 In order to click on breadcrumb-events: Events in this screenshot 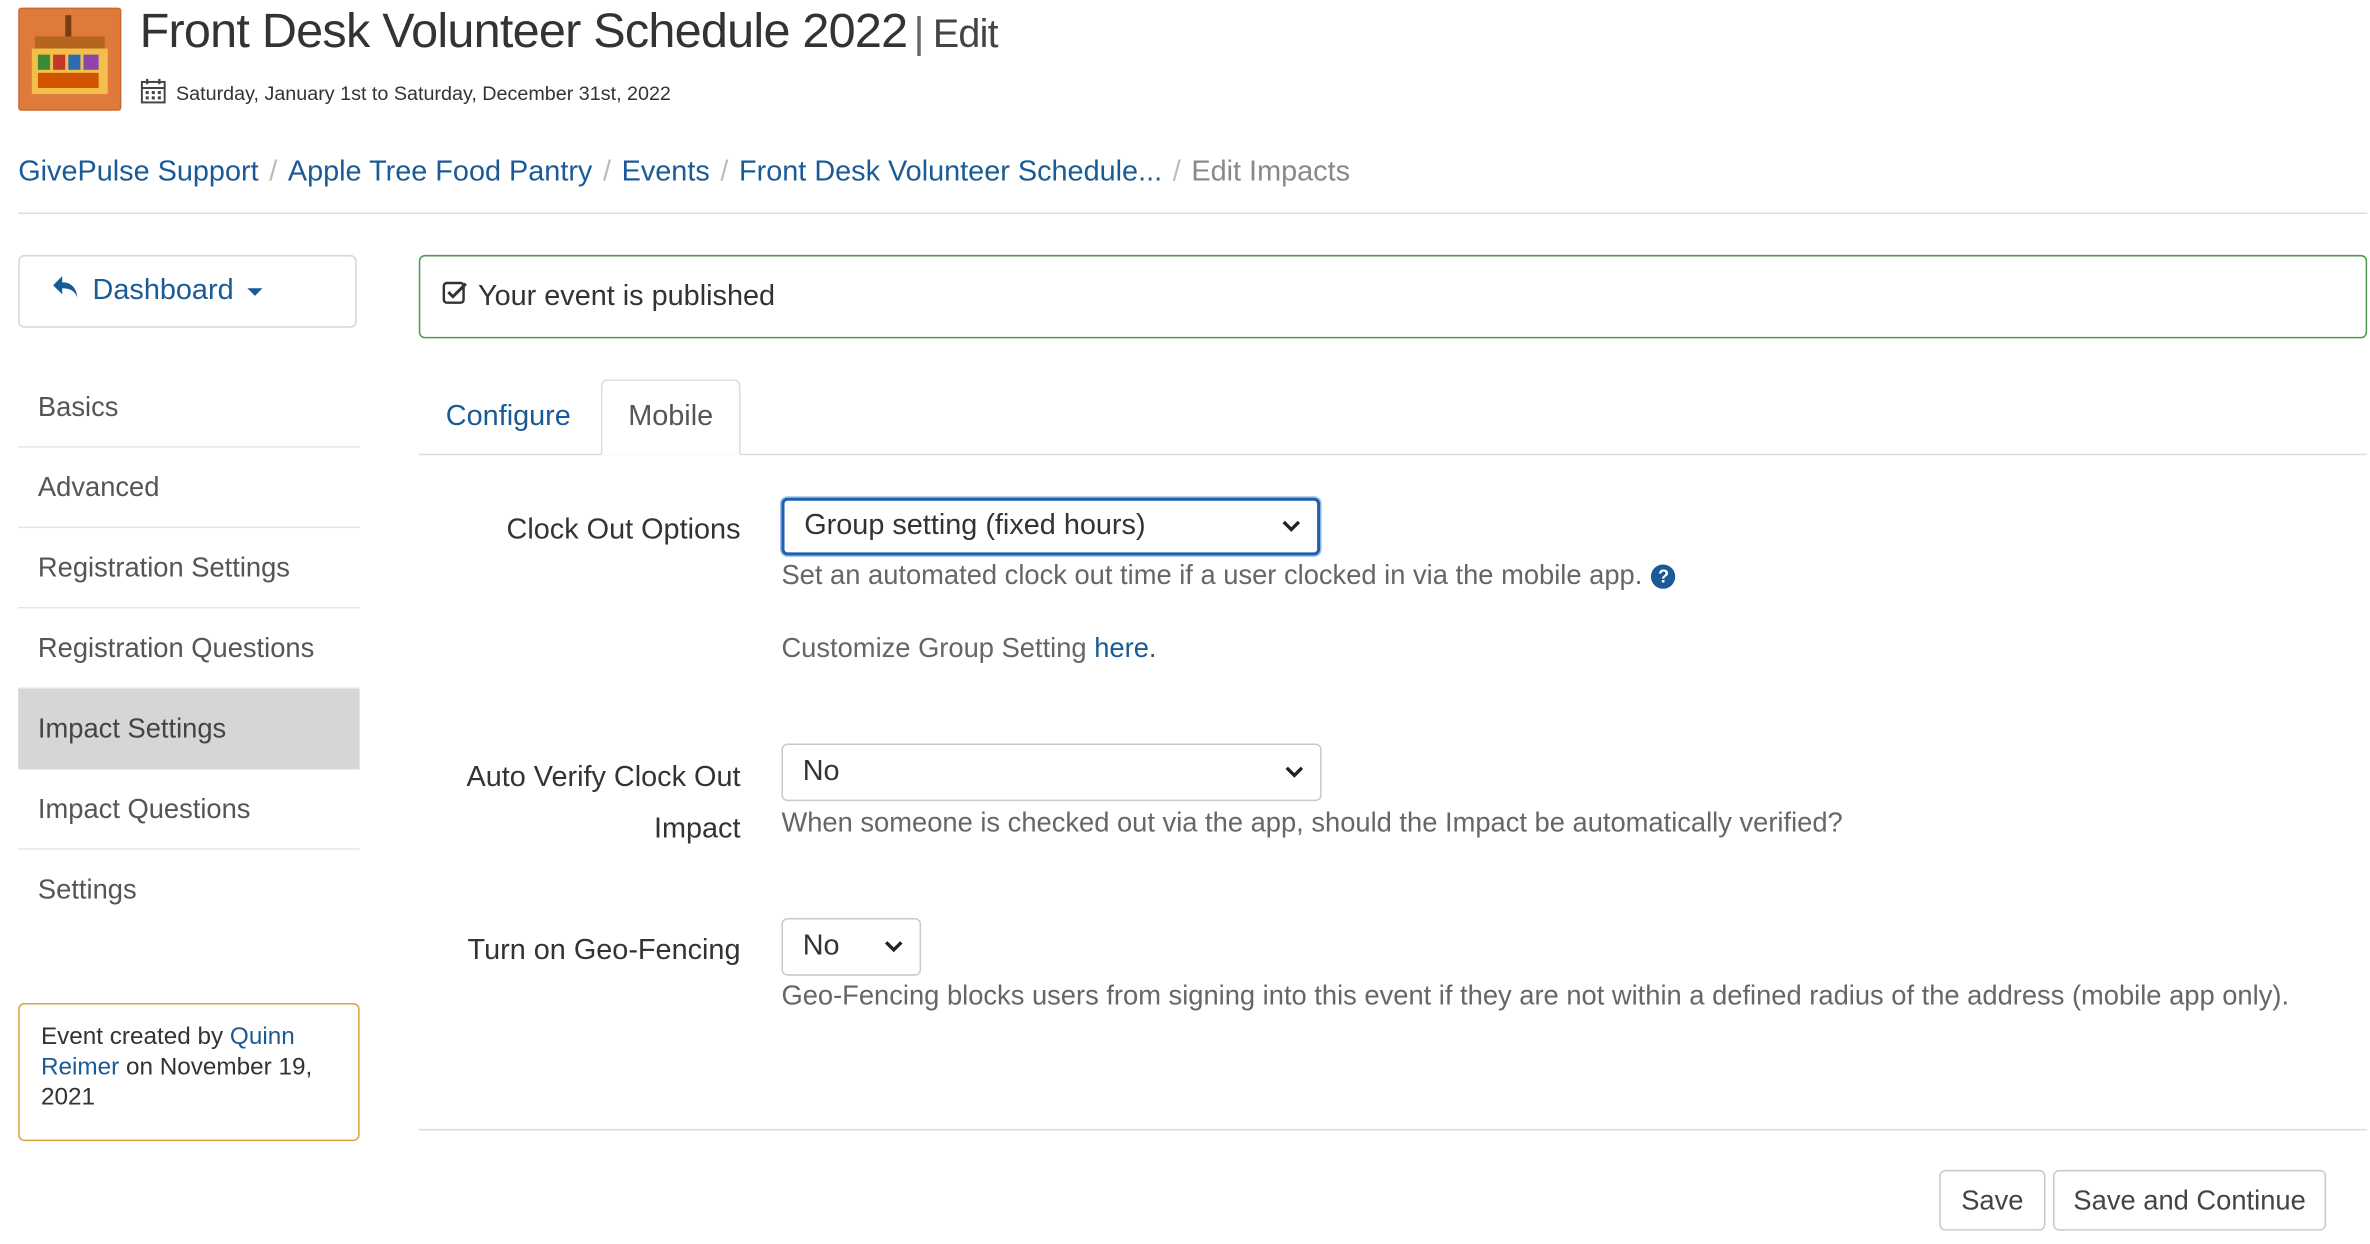, I will do `click(666, 172)`.